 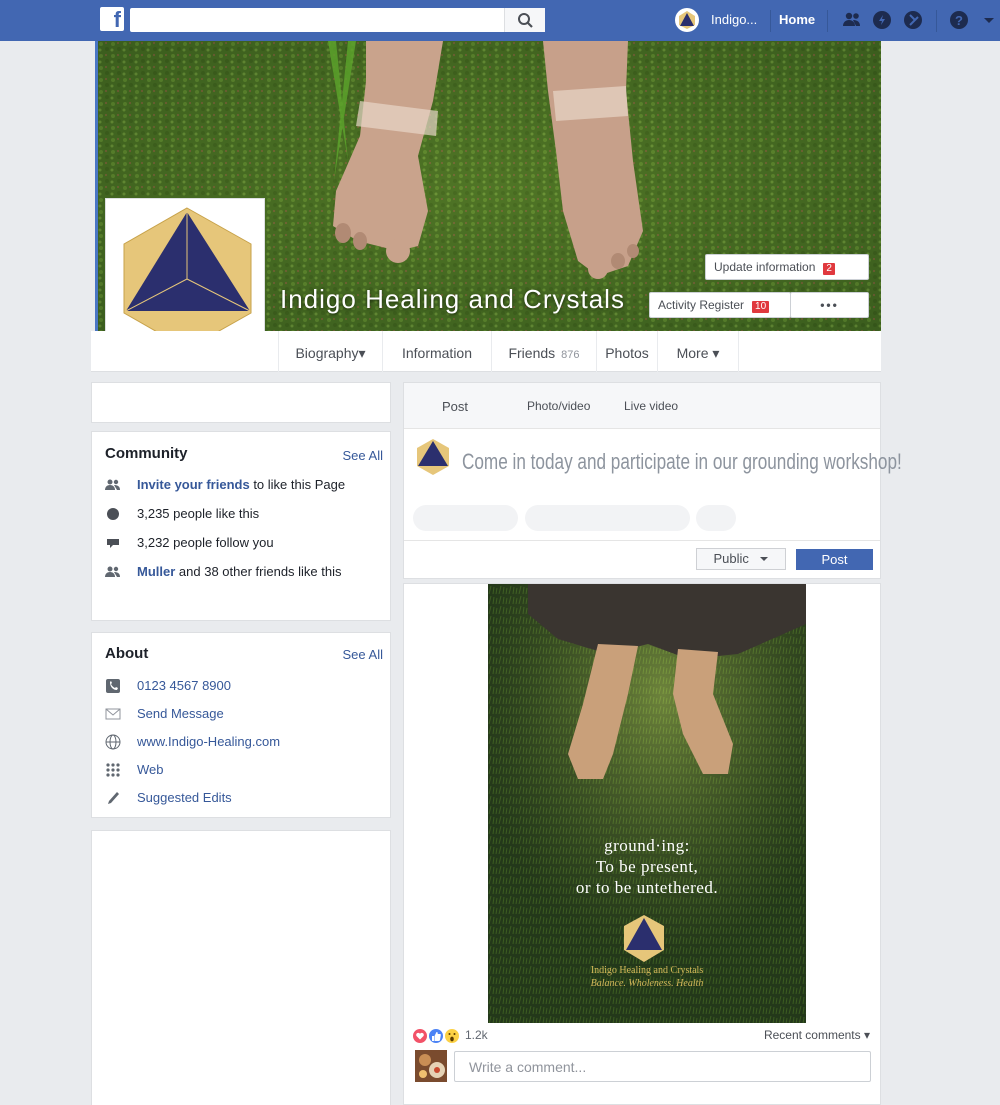 What do you see at coordinates (113, 686) in the screenshot?
I see `phone-icon` at bounding box center [113, 686].